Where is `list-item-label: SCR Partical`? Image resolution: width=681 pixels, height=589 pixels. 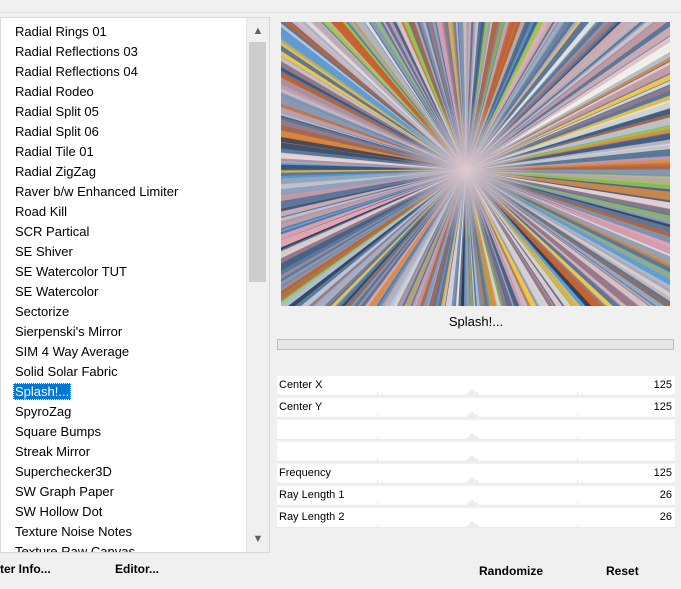 list-item-label: SCR Partical is located at coordinates (52, 231).